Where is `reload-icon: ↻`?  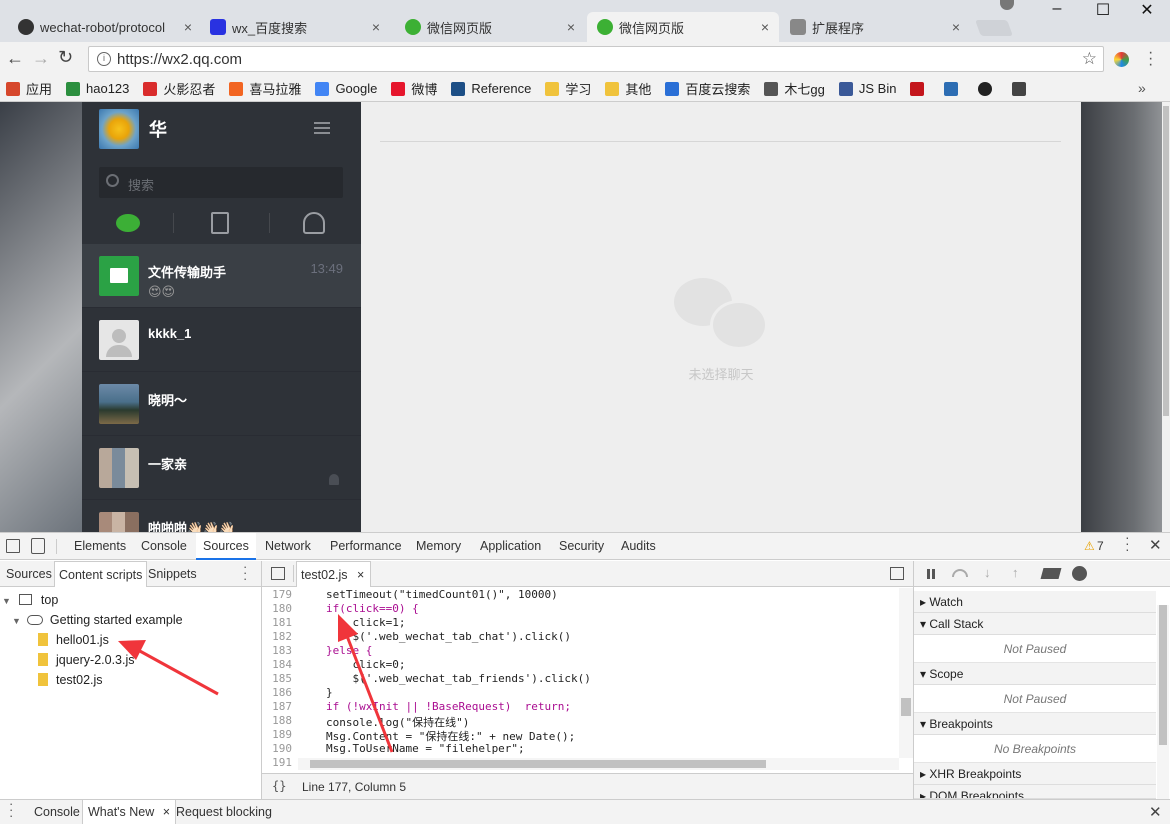 reload-icon: ↻ is located at coordinates (65, 57).